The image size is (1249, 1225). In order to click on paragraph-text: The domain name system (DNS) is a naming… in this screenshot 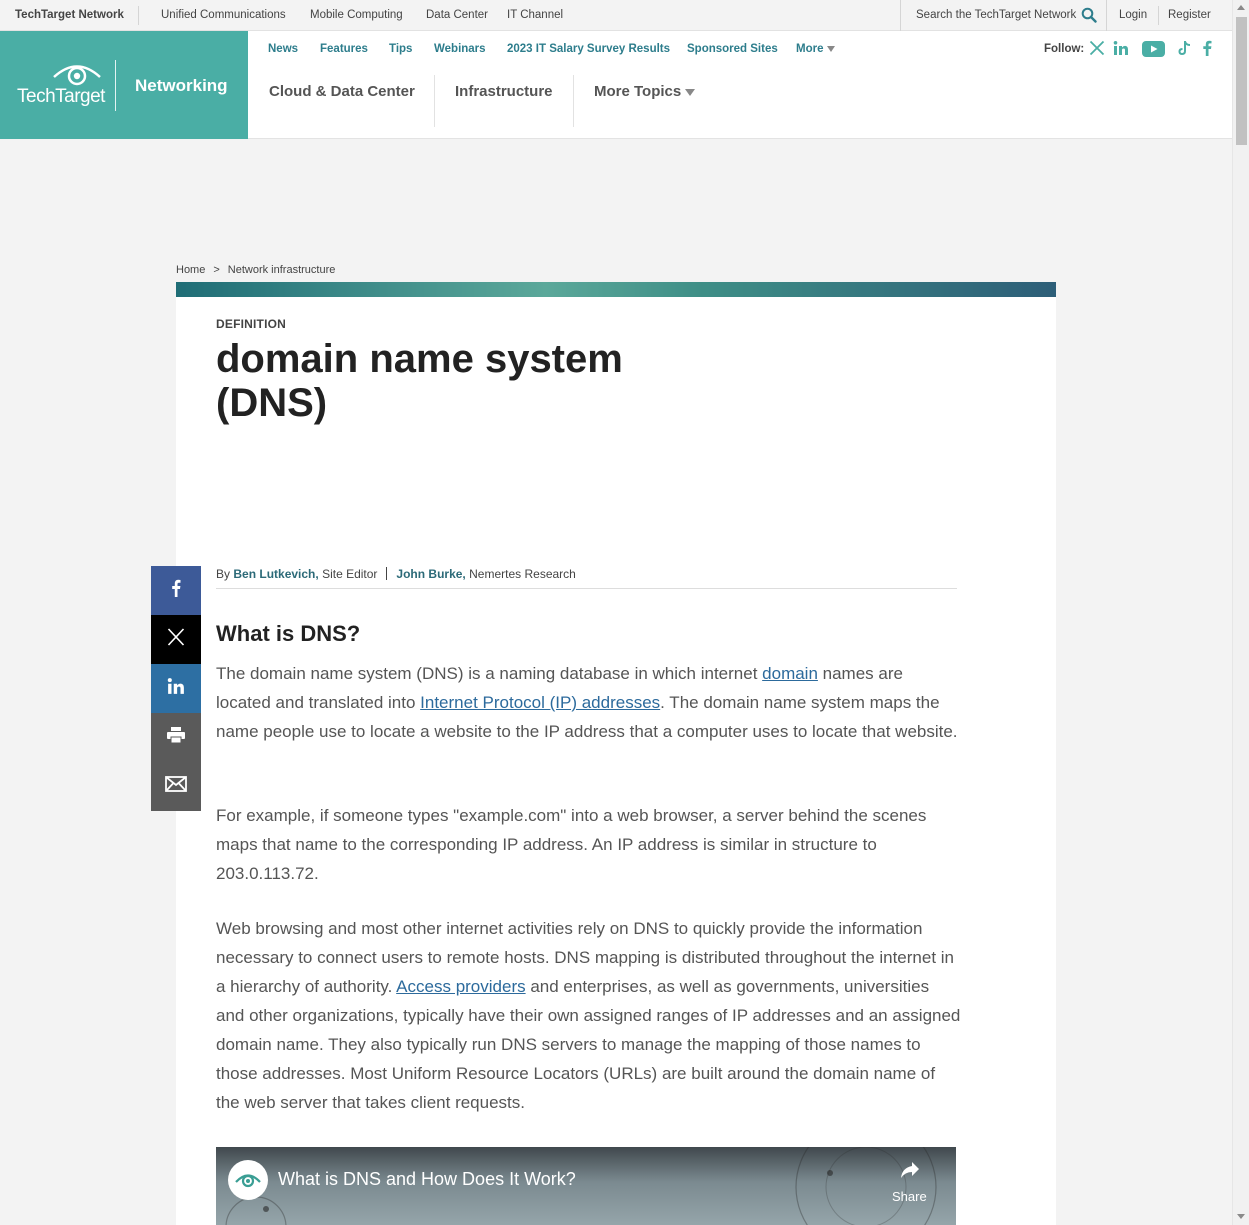, I will do `click(489, 673)`.